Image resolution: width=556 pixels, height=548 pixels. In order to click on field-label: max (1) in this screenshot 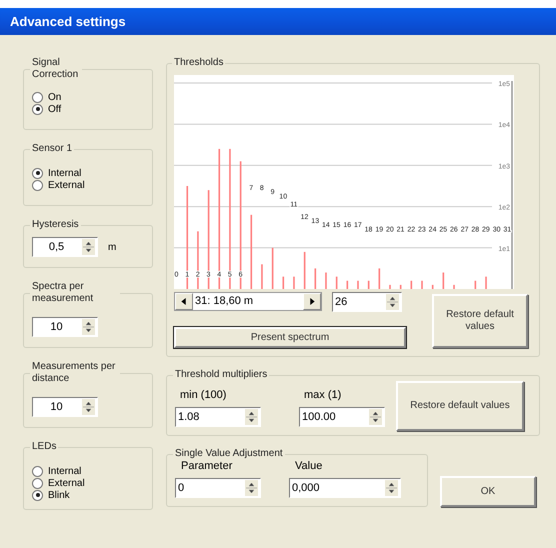, I will do `click(322, 395)`.